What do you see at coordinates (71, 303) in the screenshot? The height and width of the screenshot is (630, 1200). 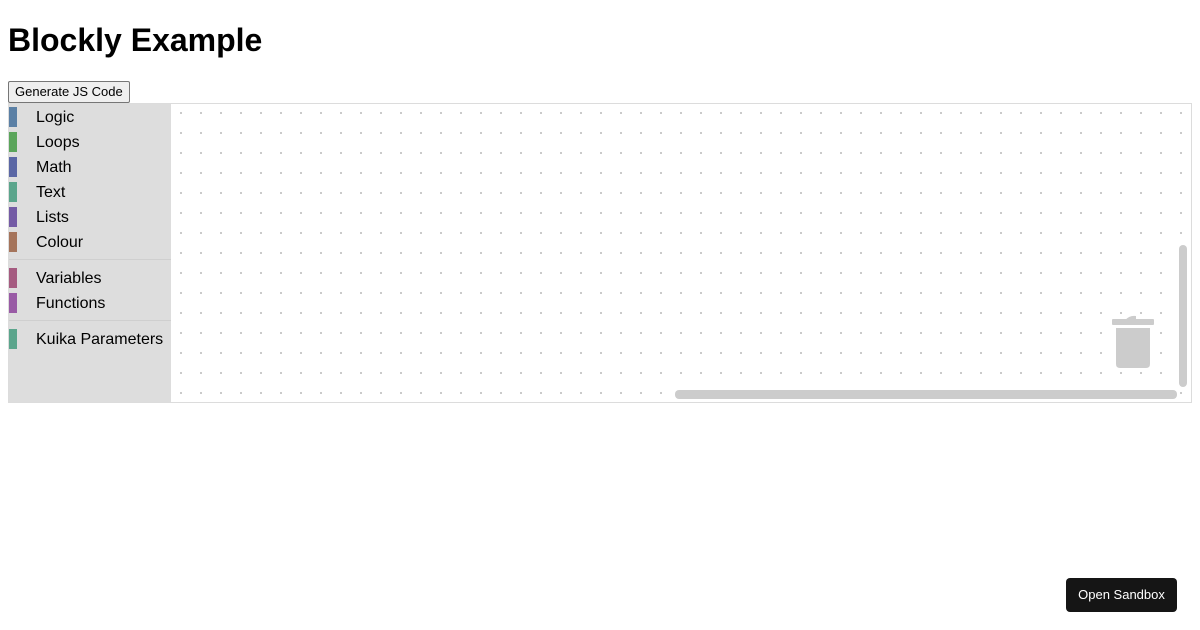 I see `toolbox-category-label: Functions` at bounding box center [71, 303].